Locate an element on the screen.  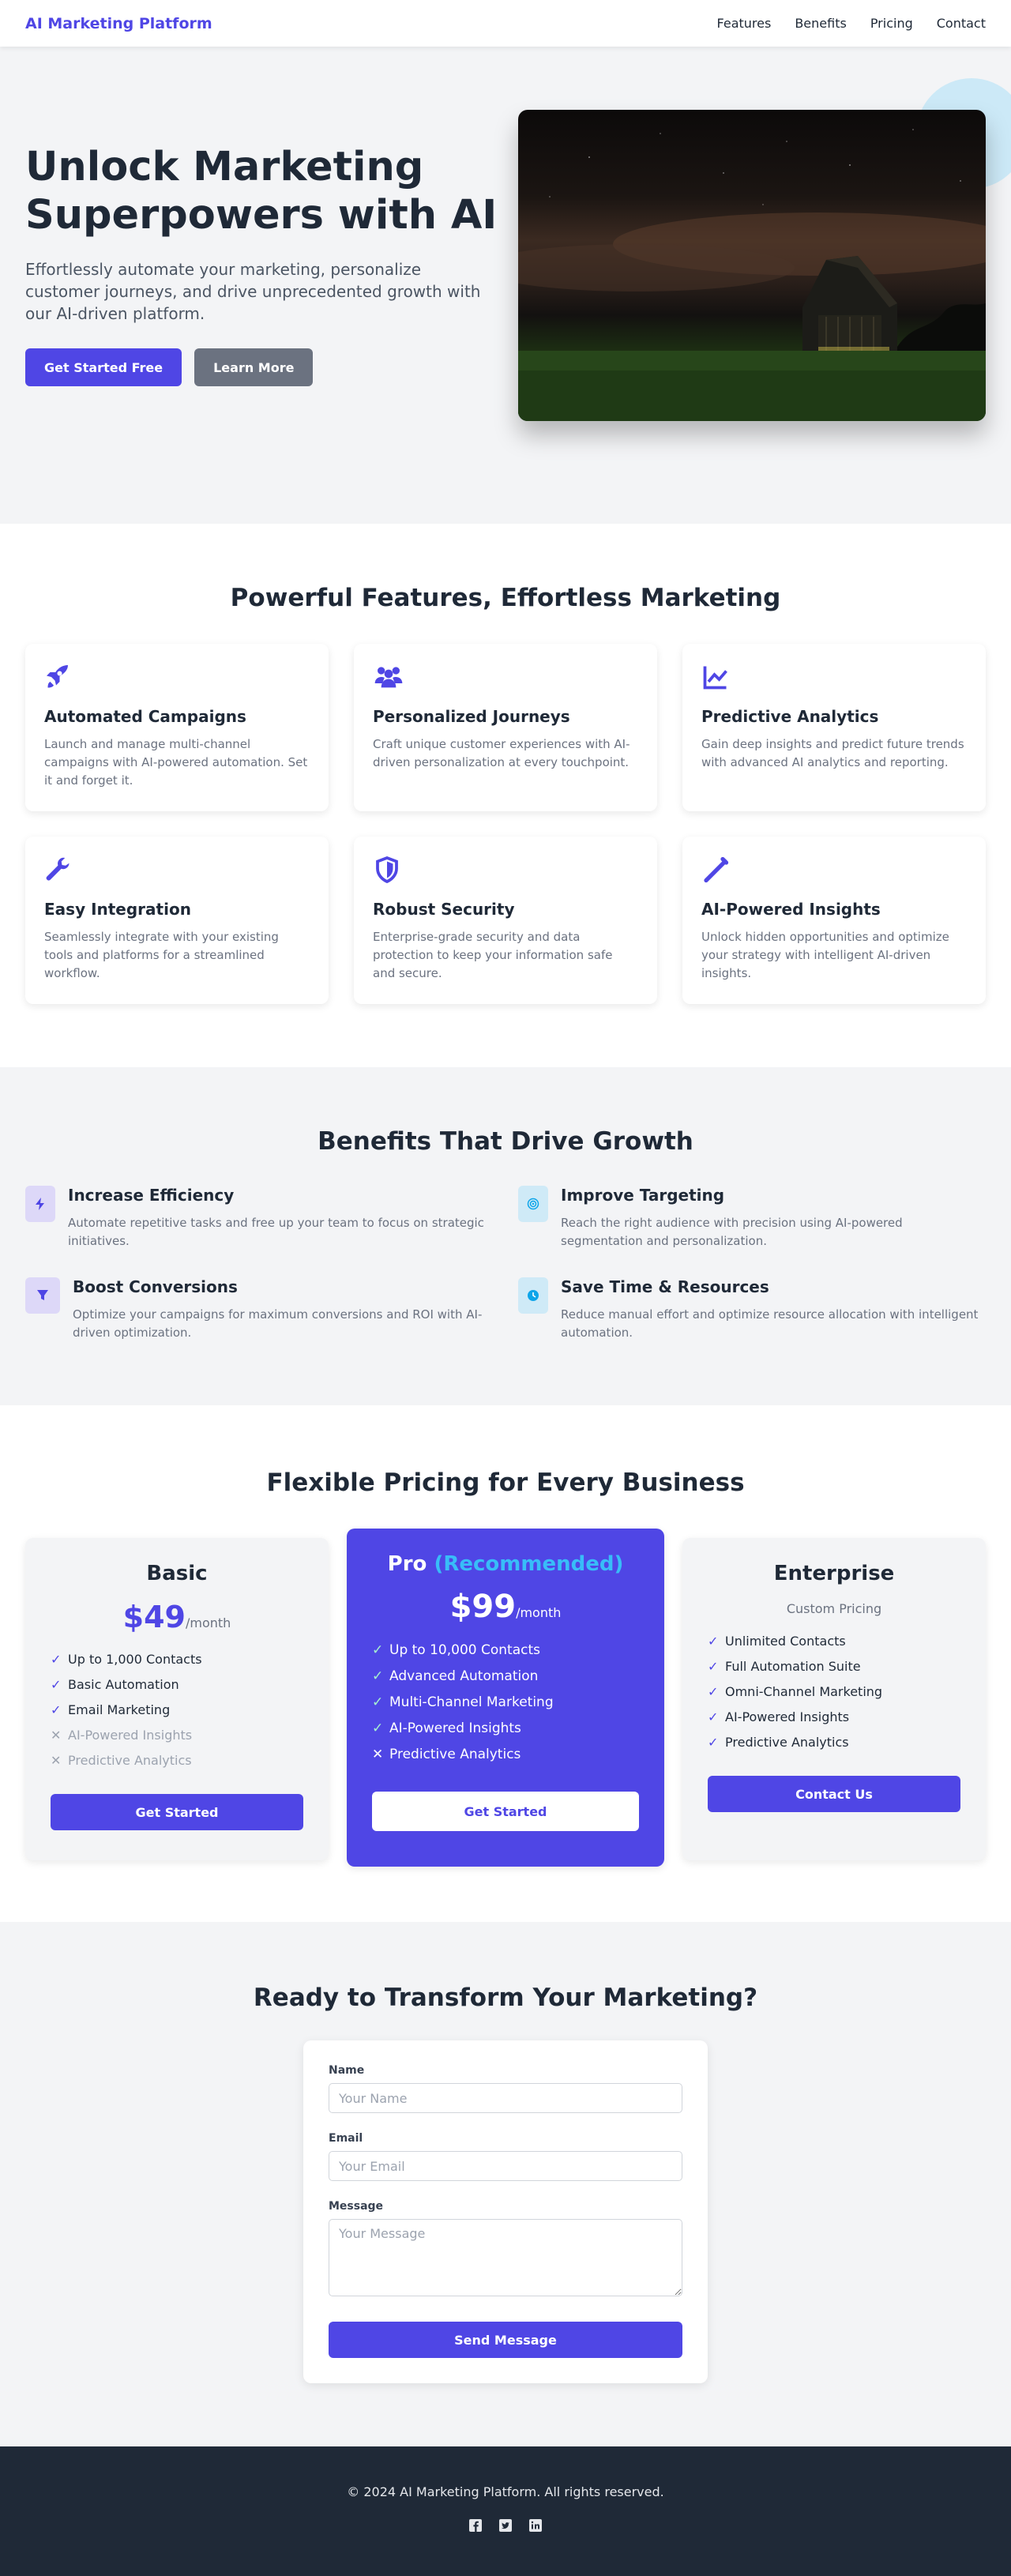
benefit-title: Increase Efficiency is located at coordinates (151, 1196).